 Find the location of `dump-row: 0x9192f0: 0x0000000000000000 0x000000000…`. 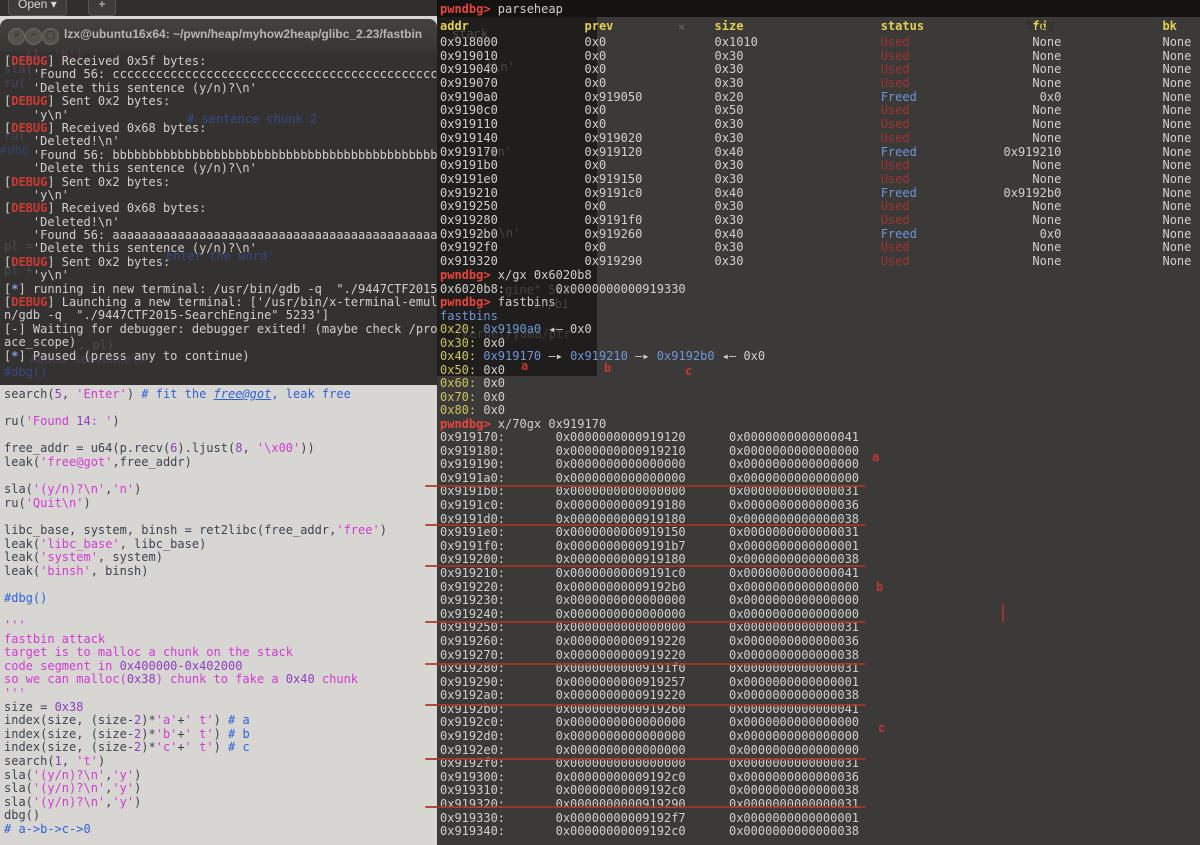

dump-row: 0x9192f0: 0x0000000000000000 0x000000000… is located at coordinates (650, 763).